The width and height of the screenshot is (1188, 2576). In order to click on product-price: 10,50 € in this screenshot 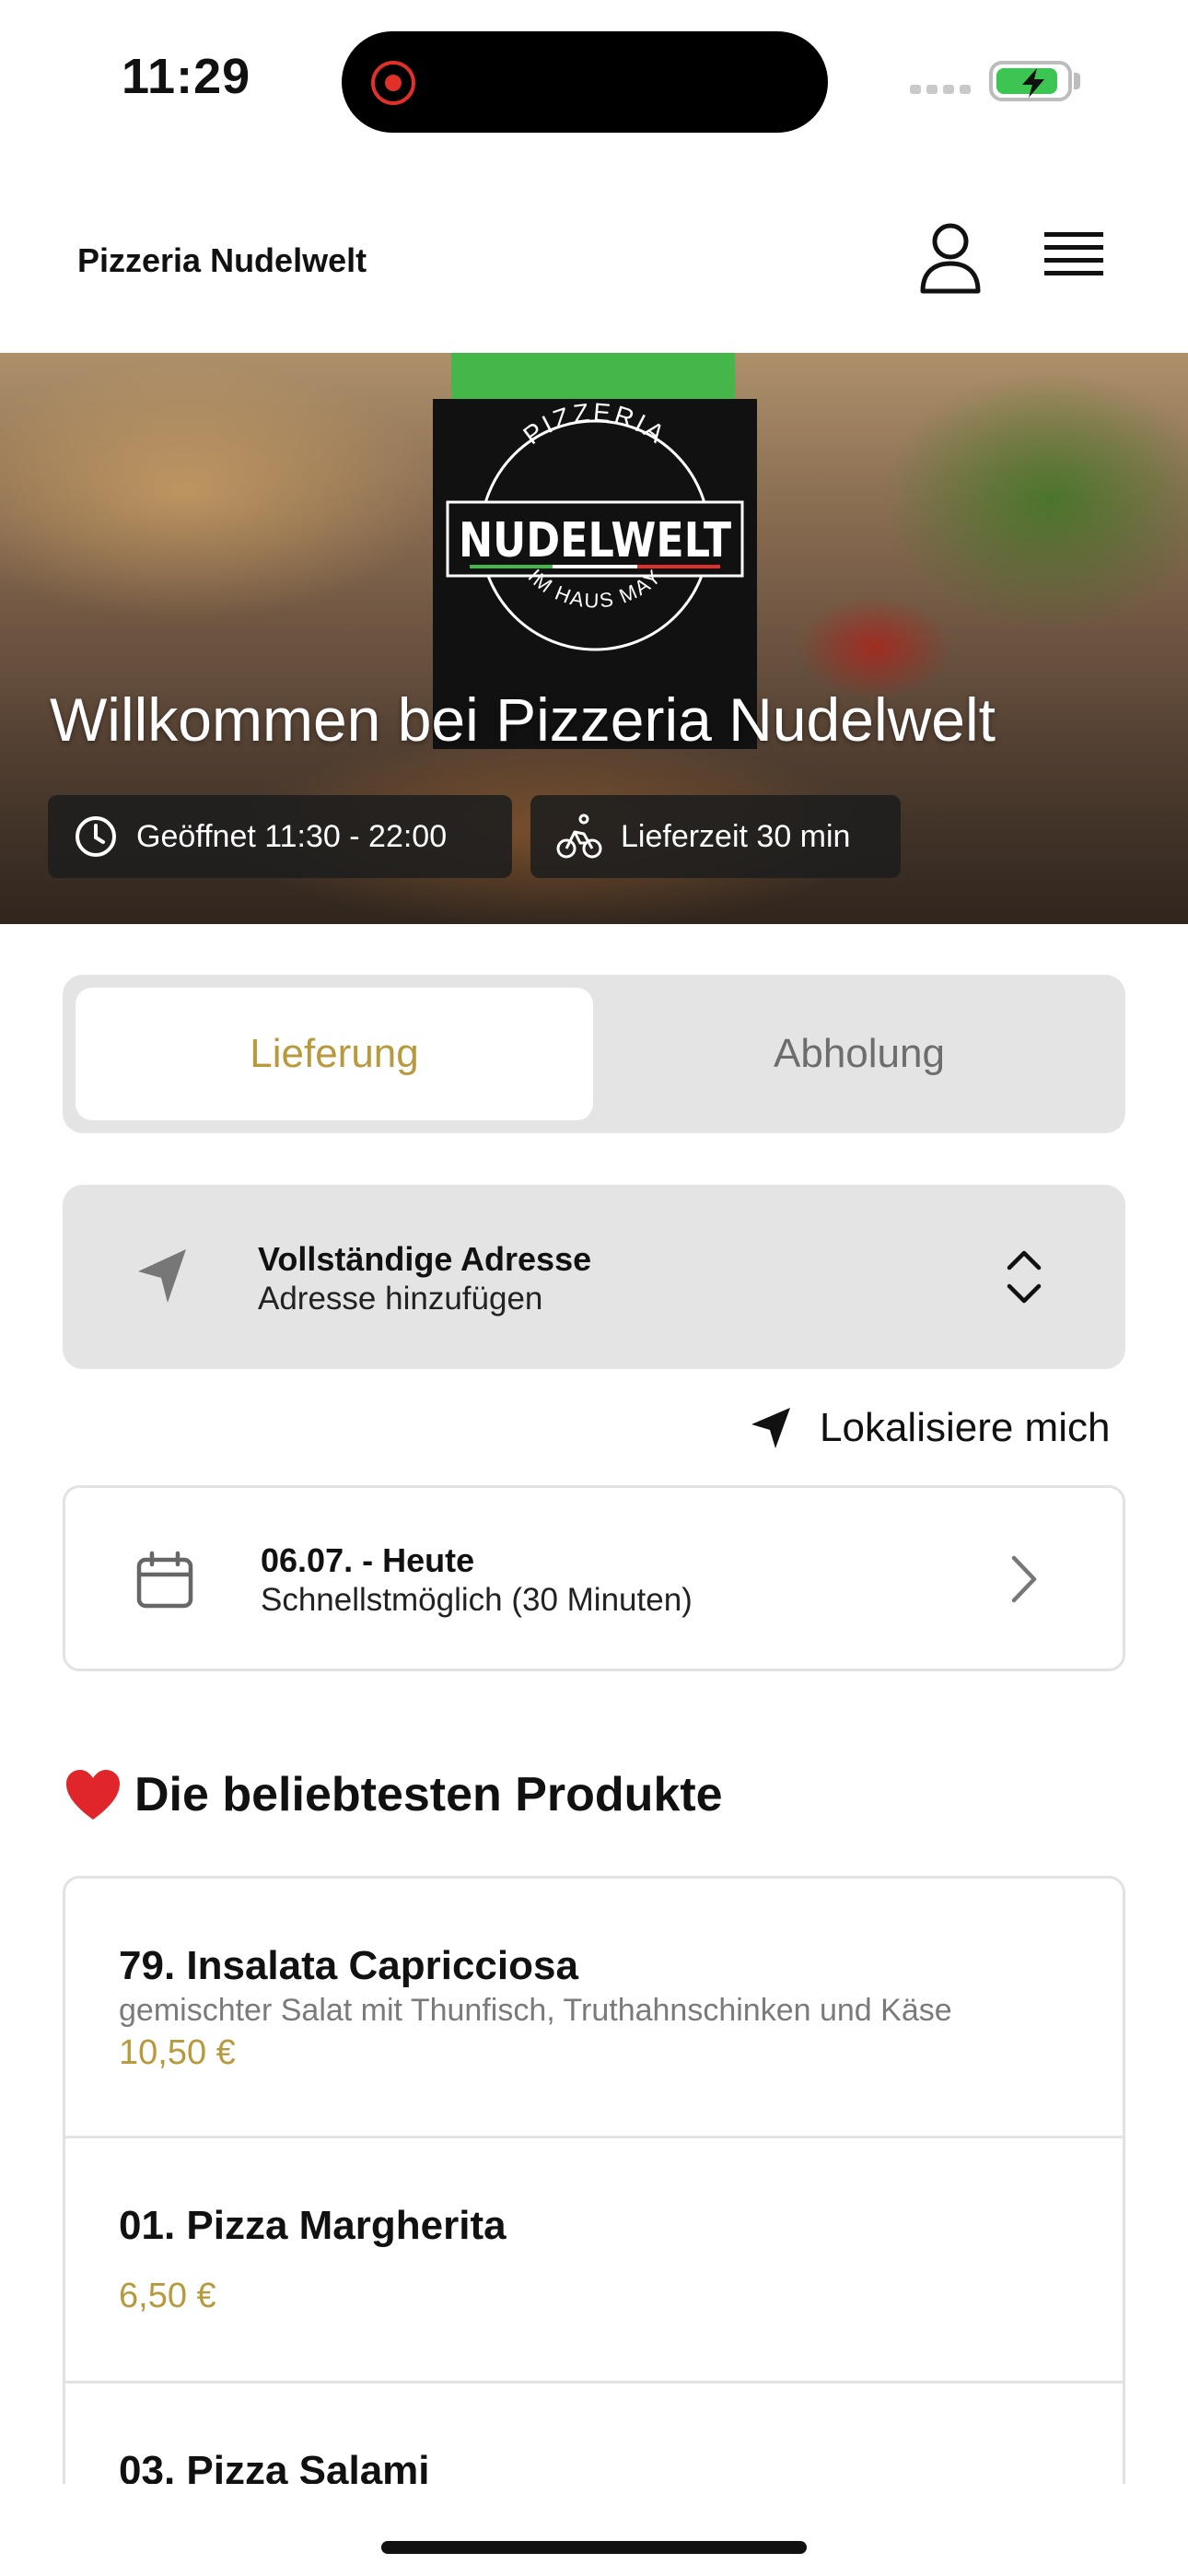, I will do `click(177, 2052)`.